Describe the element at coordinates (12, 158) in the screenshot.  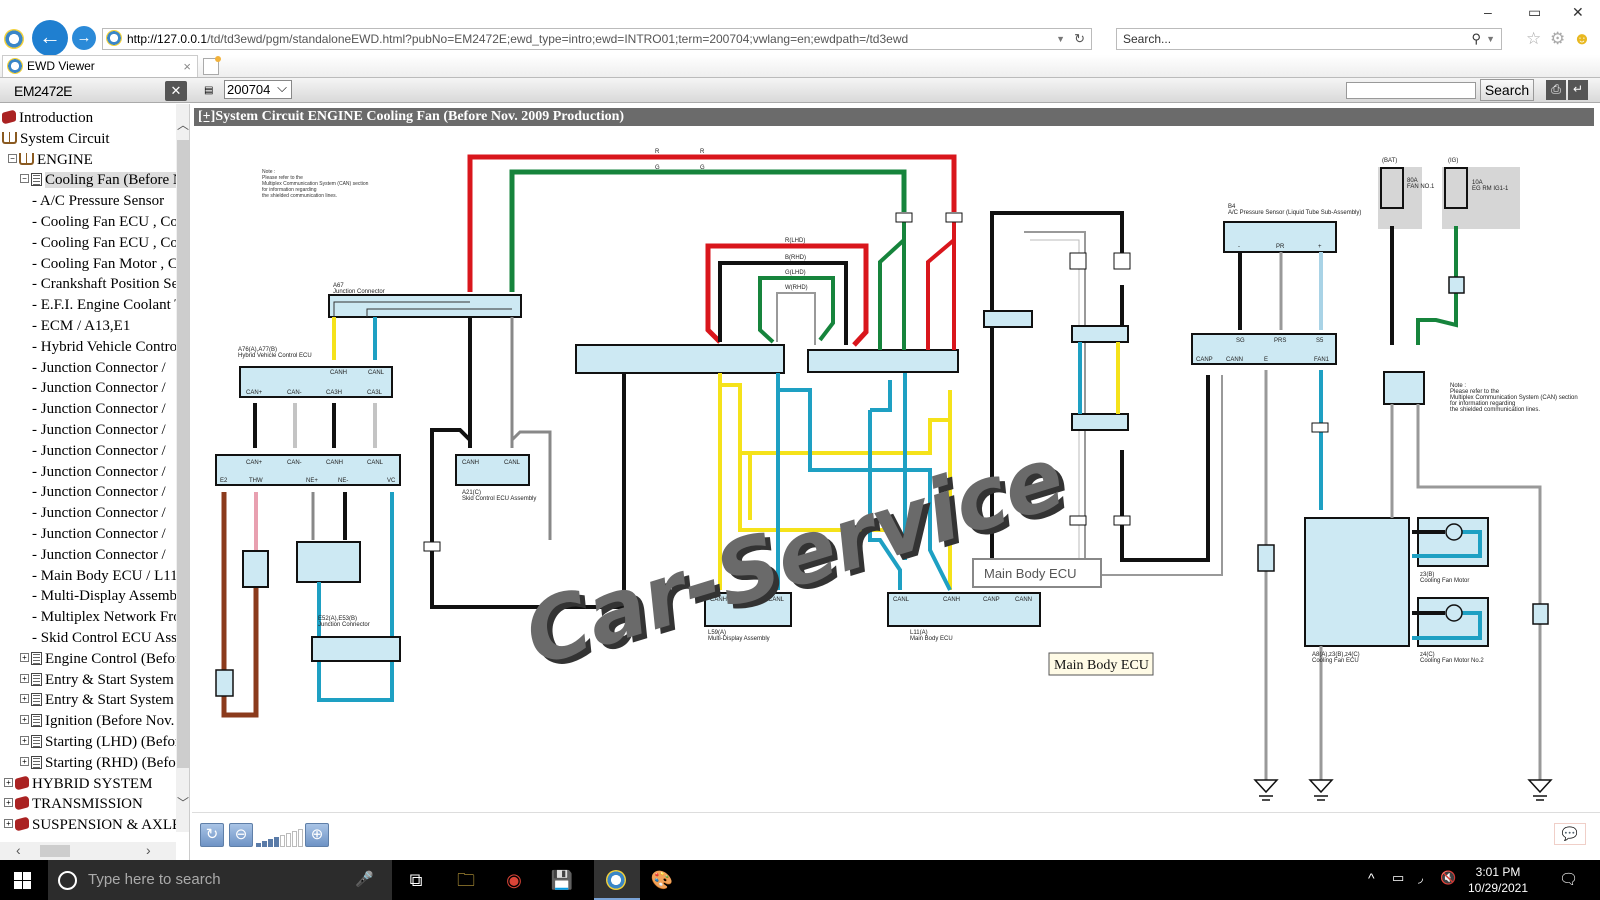
I see `collapse-icon: −` at that location.